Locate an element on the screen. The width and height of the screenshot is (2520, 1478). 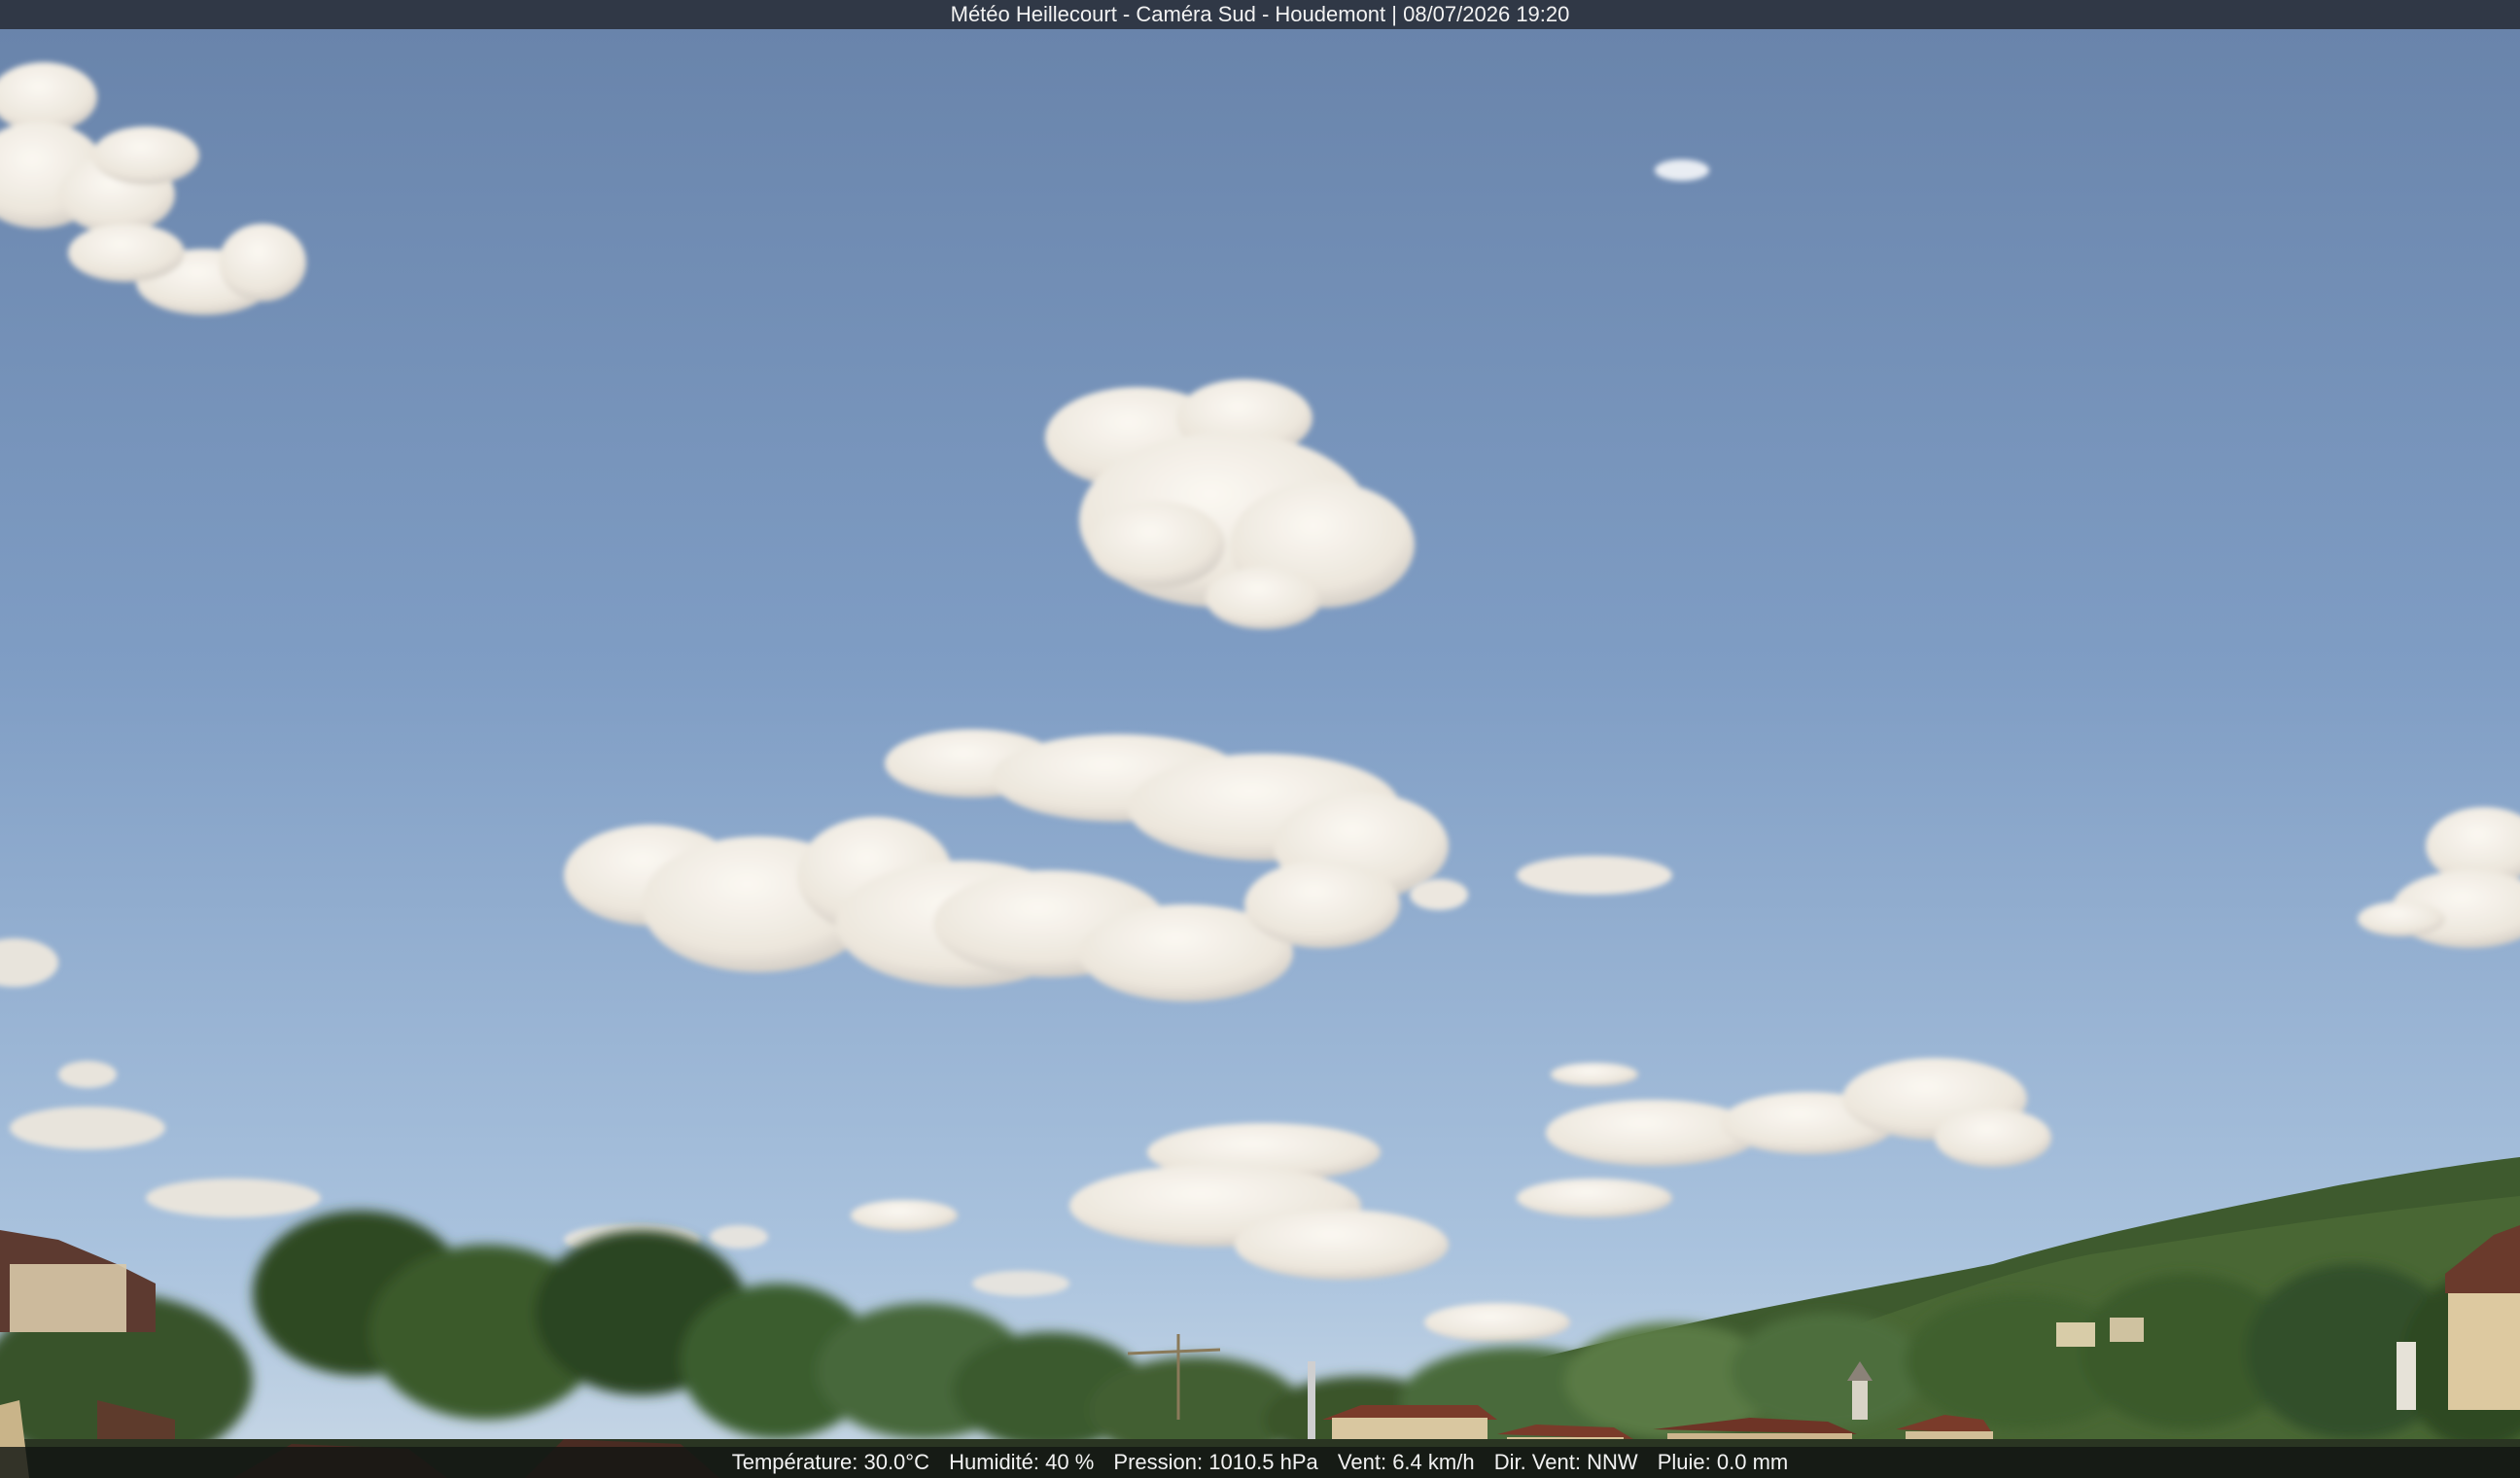
wind-speed-reading: Vent: 6.4 km/h is located at coordinates (1406, 1462).